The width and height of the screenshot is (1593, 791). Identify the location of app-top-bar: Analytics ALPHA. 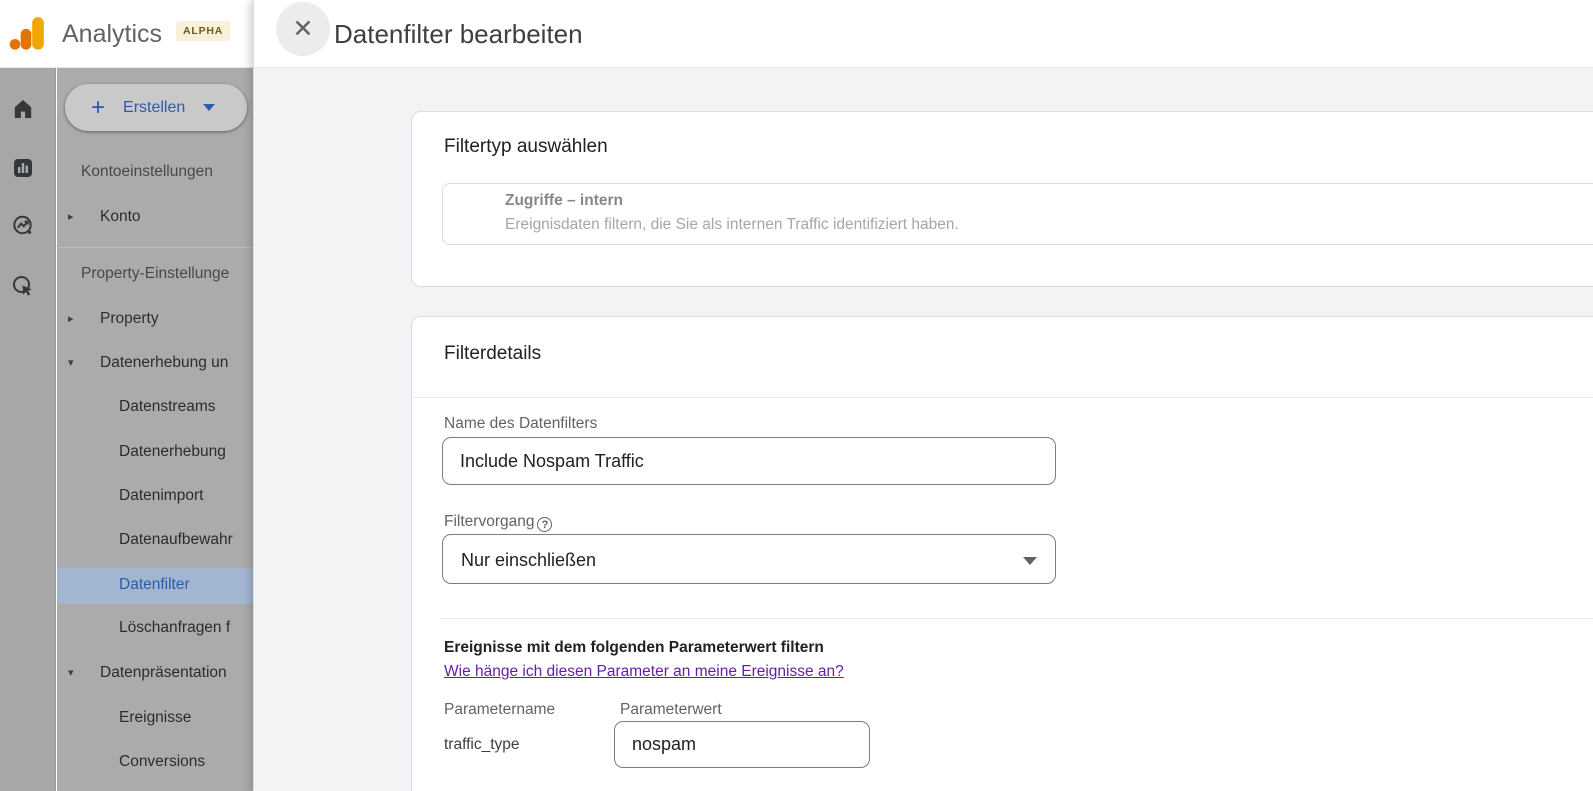
(126, 34).